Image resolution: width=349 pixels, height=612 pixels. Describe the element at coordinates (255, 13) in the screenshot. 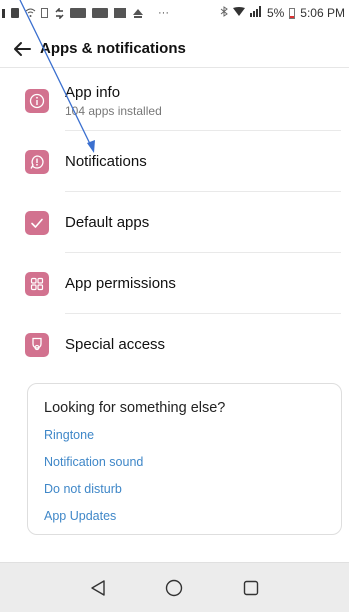

I see `cell-signal-icon` at that location.